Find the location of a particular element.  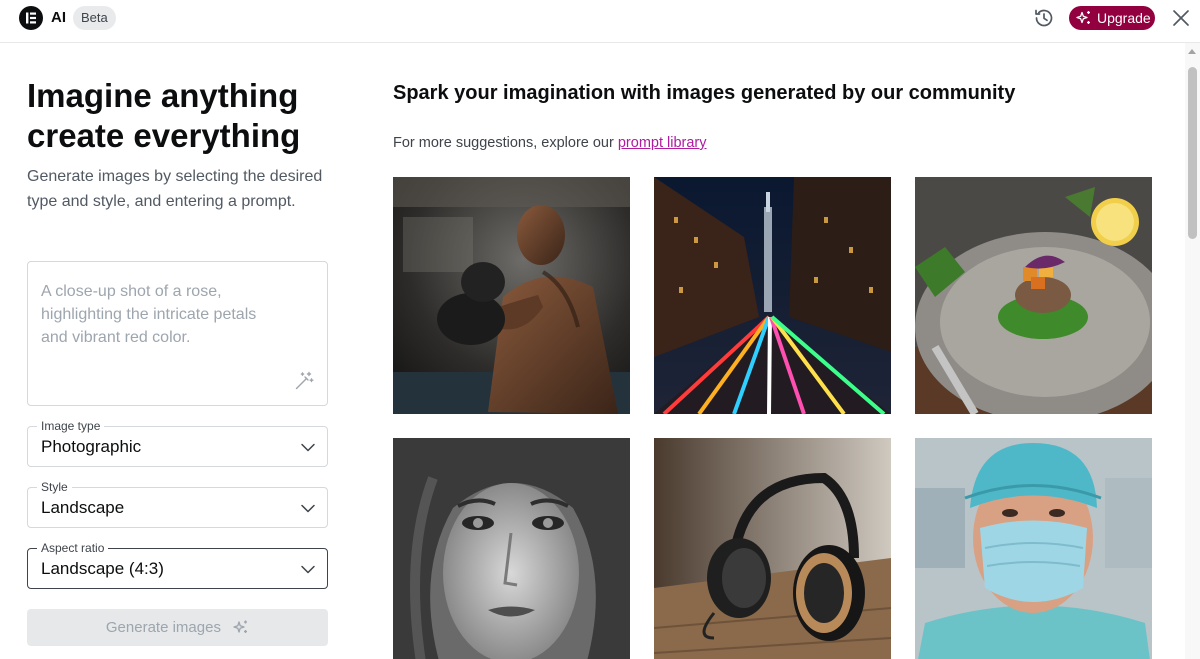

image-type-label: Image type is located at coordinates (71, 426).